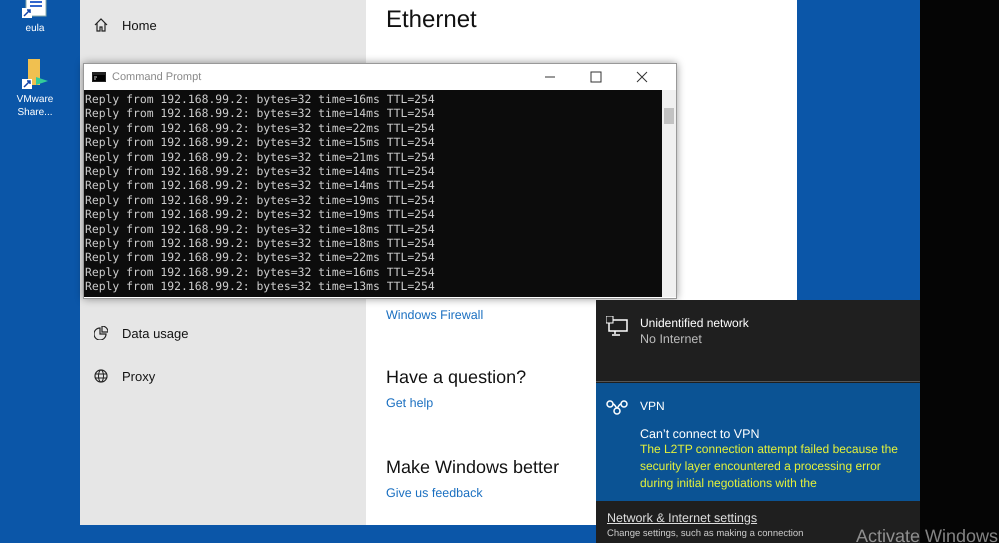 Image resolution: width=999 pixels, height=543 pixels. Describe the element at coordinates (671, 339) in the screenshot. I see `network-status: No Internet` at that location.